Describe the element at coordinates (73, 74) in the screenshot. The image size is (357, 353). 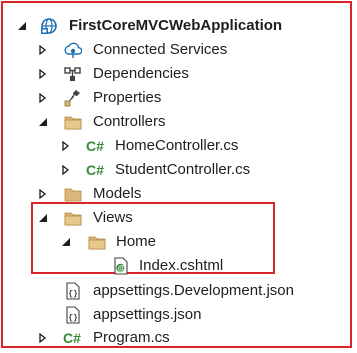
I see `dependencies-icon` at that location.